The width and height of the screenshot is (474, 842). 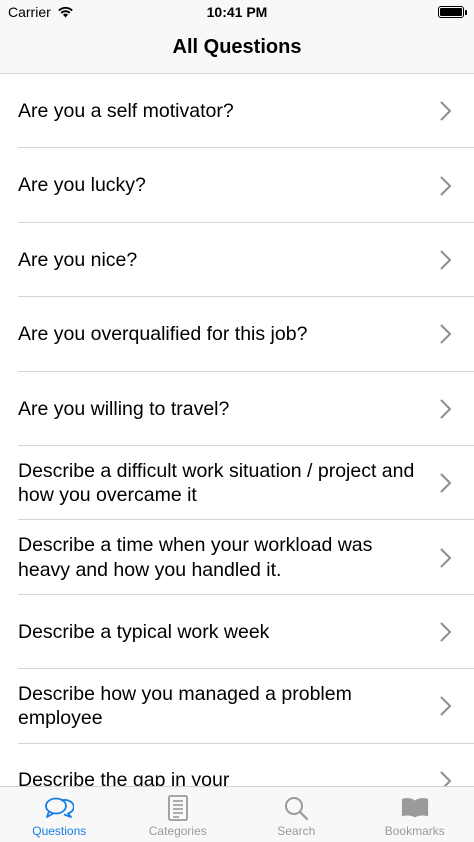 I want to click on tab-label: Questions, so click(x=59, y=831).